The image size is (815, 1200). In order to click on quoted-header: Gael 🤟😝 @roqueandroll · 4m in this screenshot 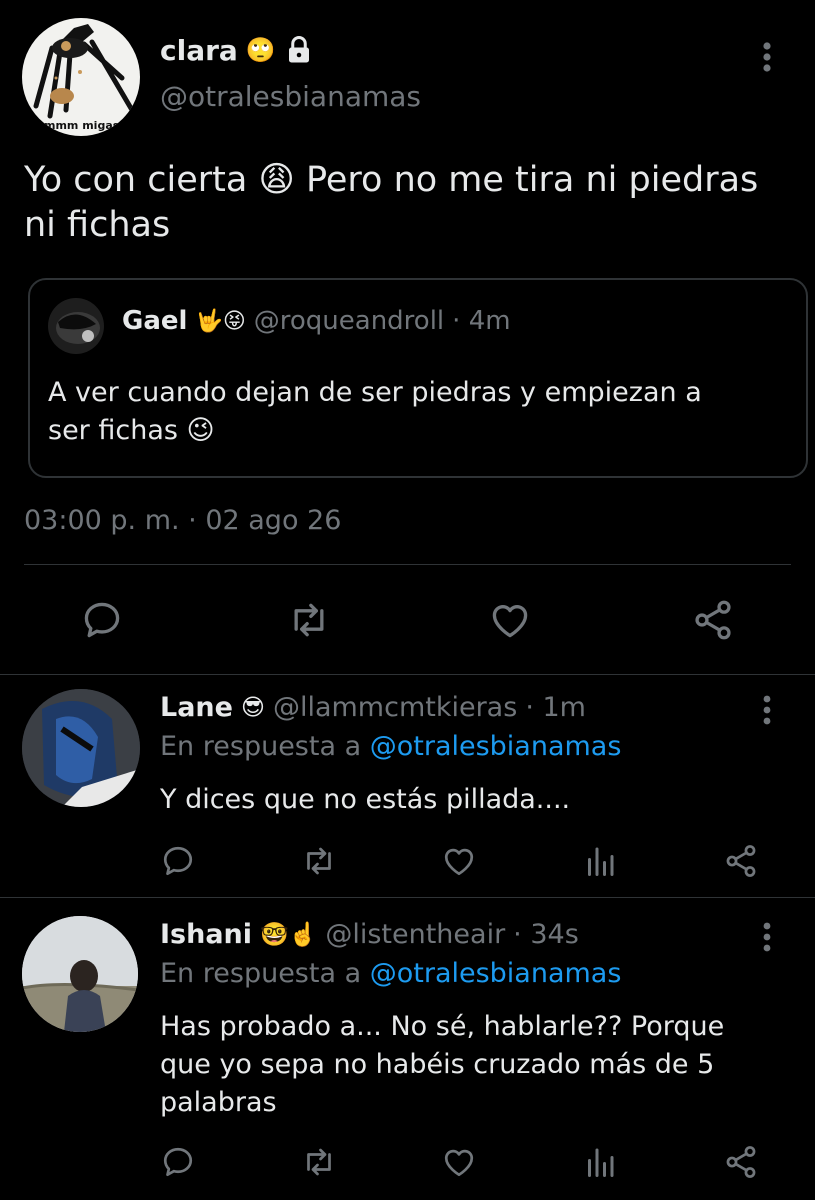, I will do `click(316, 321)`.